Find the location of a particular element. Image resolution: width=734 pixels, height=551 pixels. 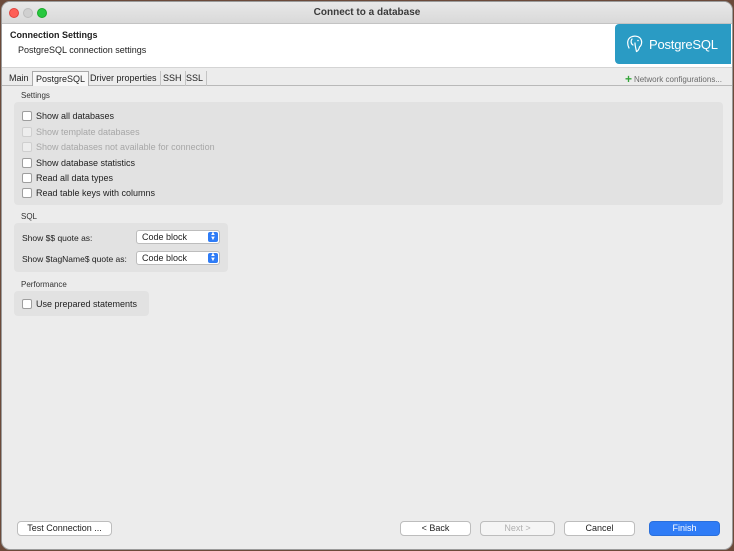

postgresql-logo: PostgreSQL is located at coordinates (673, 44).